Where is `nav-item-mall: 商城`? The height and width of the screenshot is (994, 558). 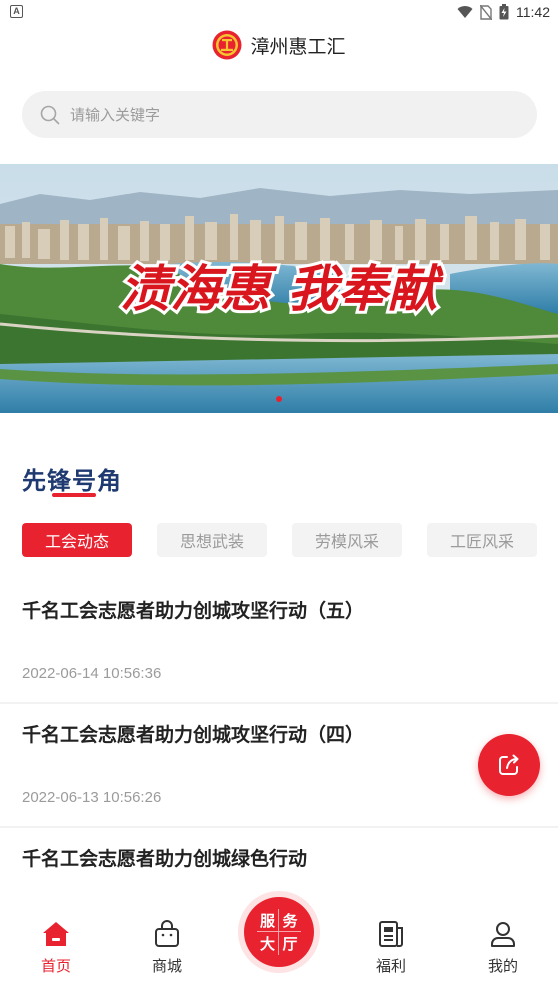
nav-item-mall: 商城 is located at coordinates (167, 947).